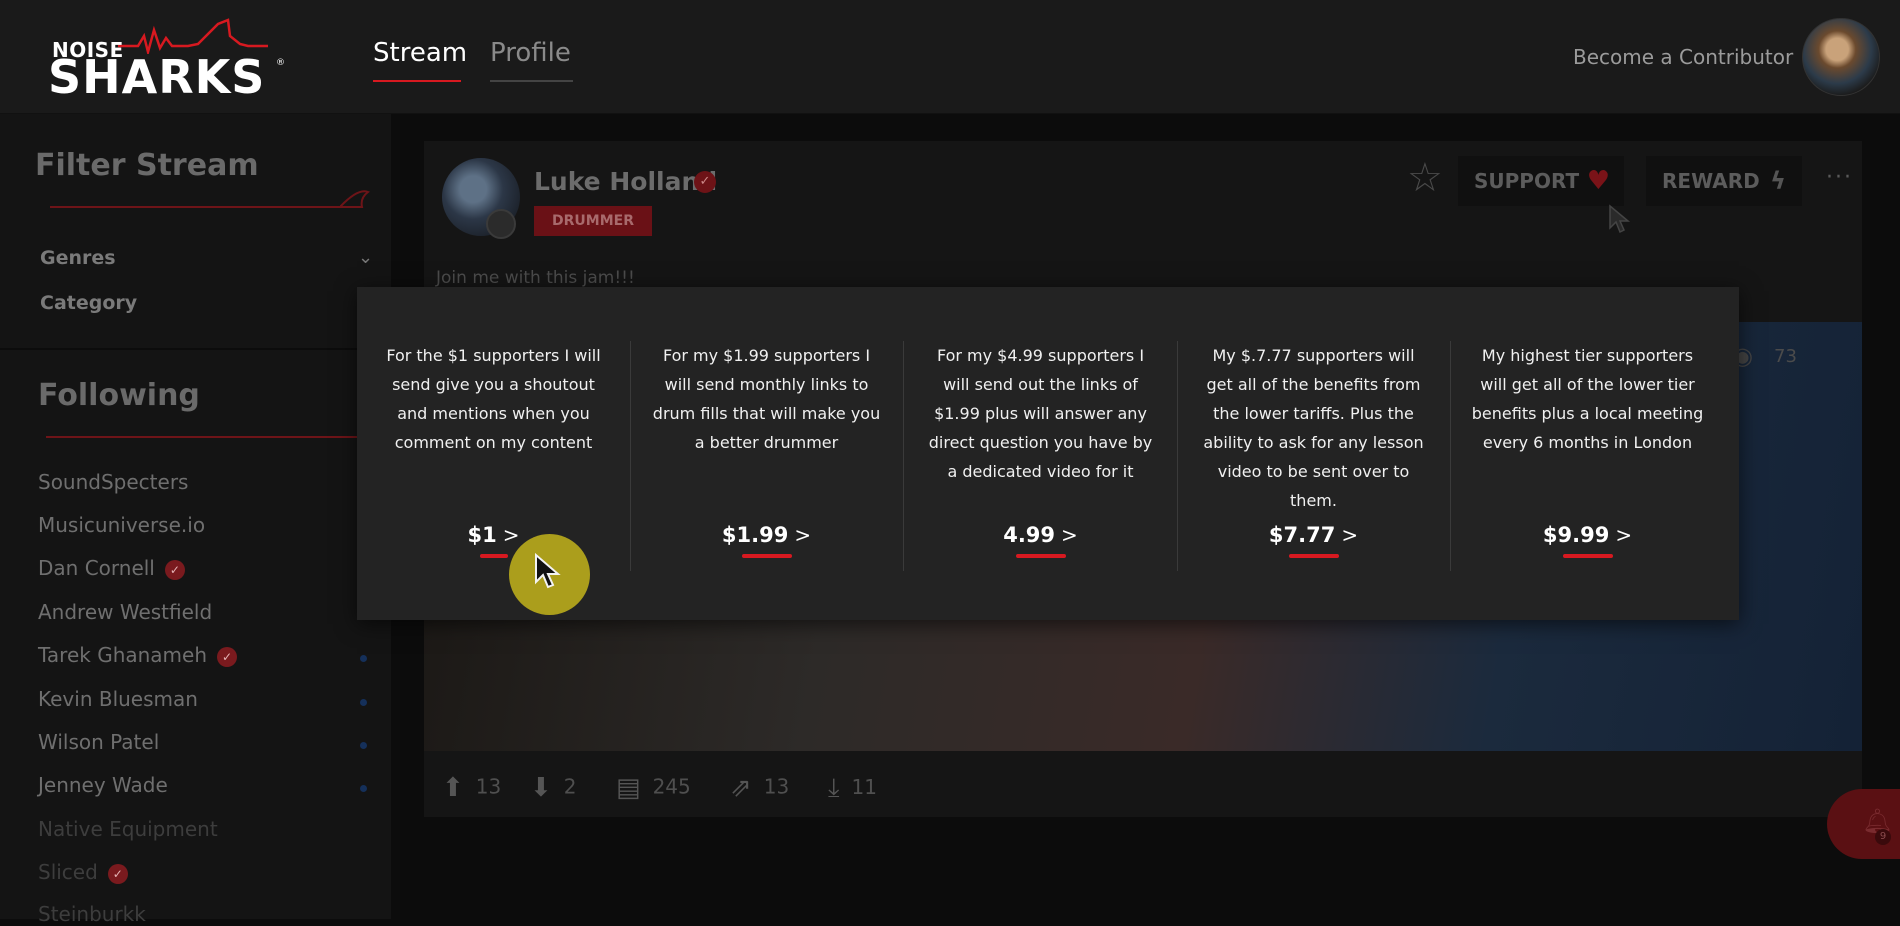  I want to click on notifications-button: 🔔︎ 9, so click(1863, 824).